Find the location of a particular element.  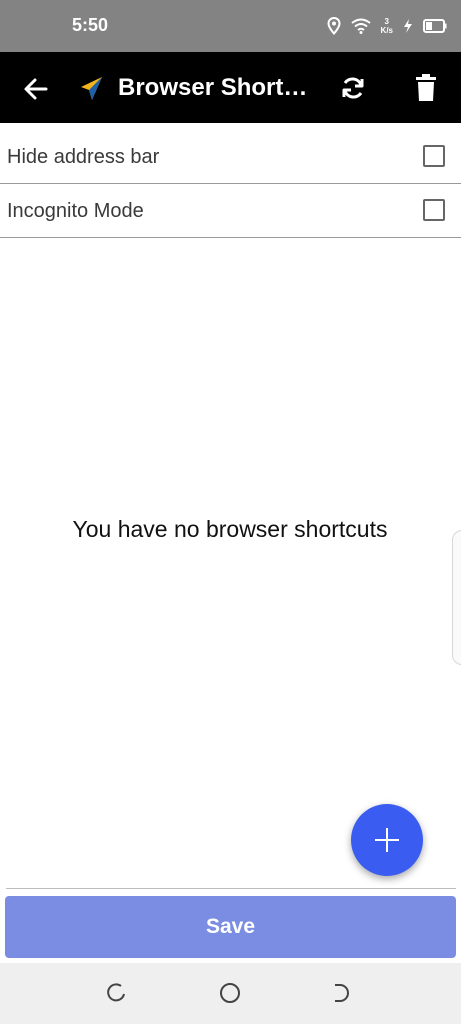

back-arrow-icon is located at coordinates (36, 89).